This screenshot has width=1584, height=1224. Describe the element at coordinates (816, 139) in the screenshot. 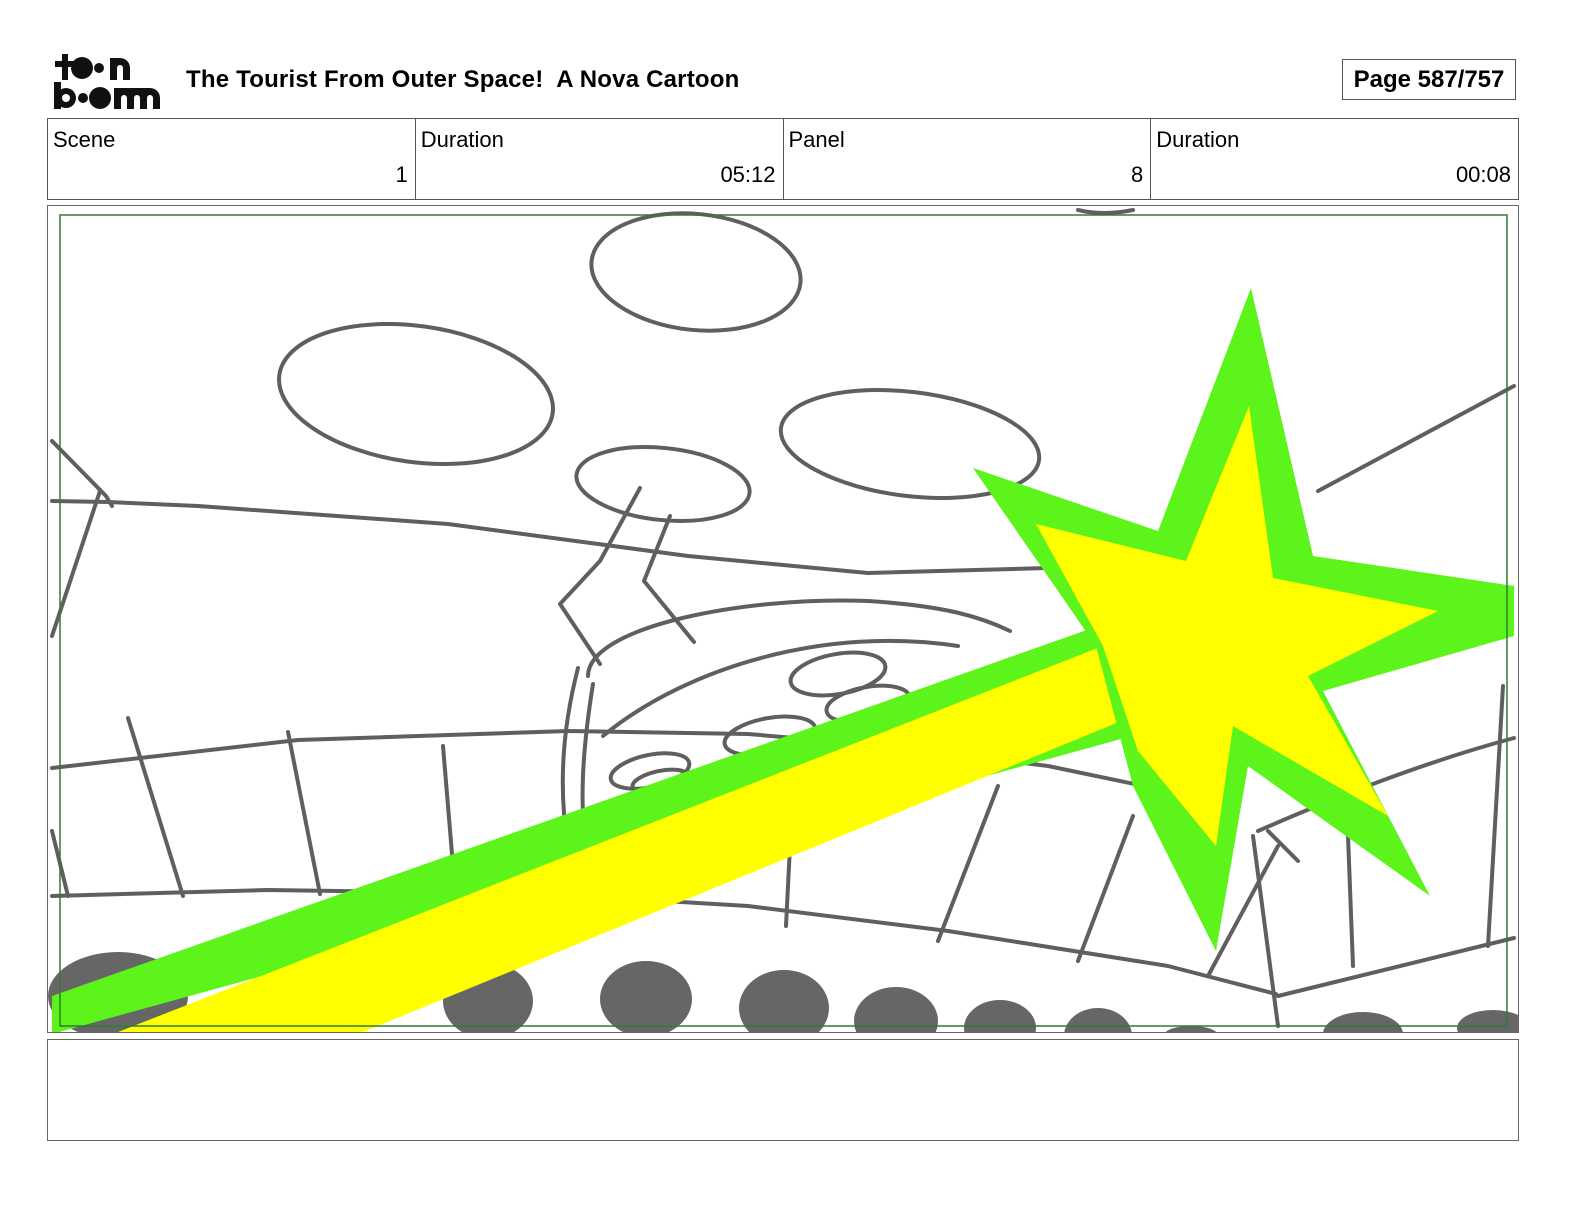

I see `panel-label: Panel` at that location.